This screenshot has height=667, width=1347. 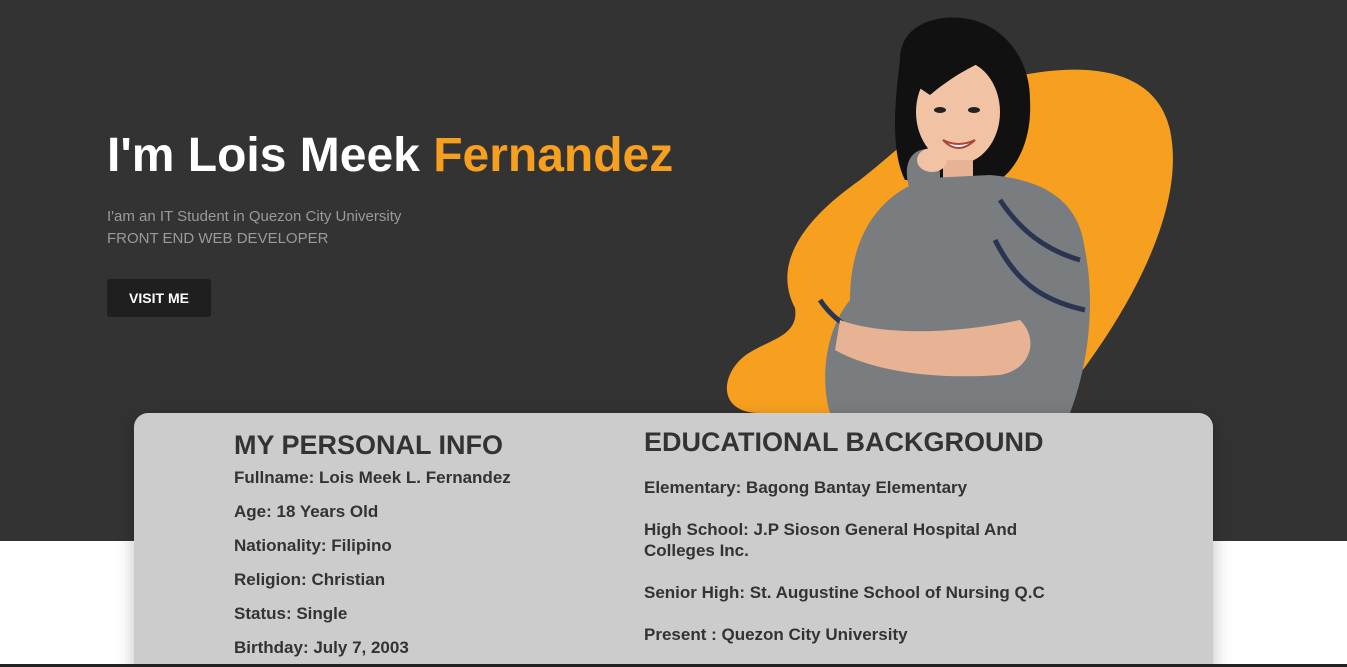 I want to click on personal-info-item: Religion: Christian, so click(x=310, y=579).